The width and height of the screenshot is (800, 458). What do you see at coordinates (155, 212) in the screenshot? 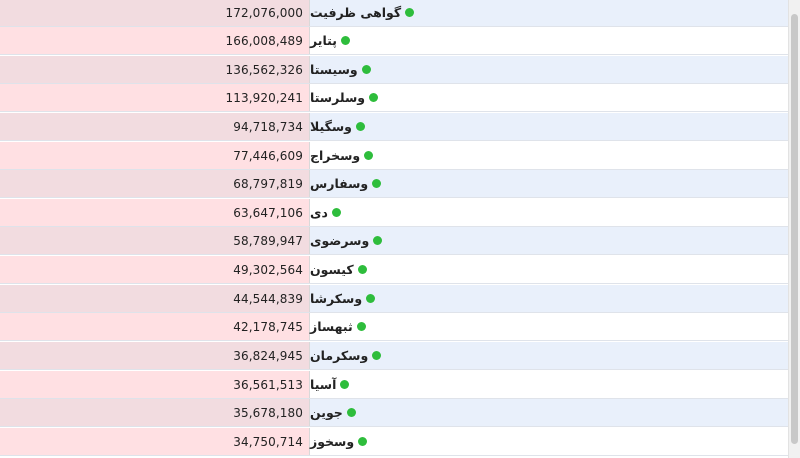
I see `value-cell: 63,647,106` at bounding box center [155, 212].